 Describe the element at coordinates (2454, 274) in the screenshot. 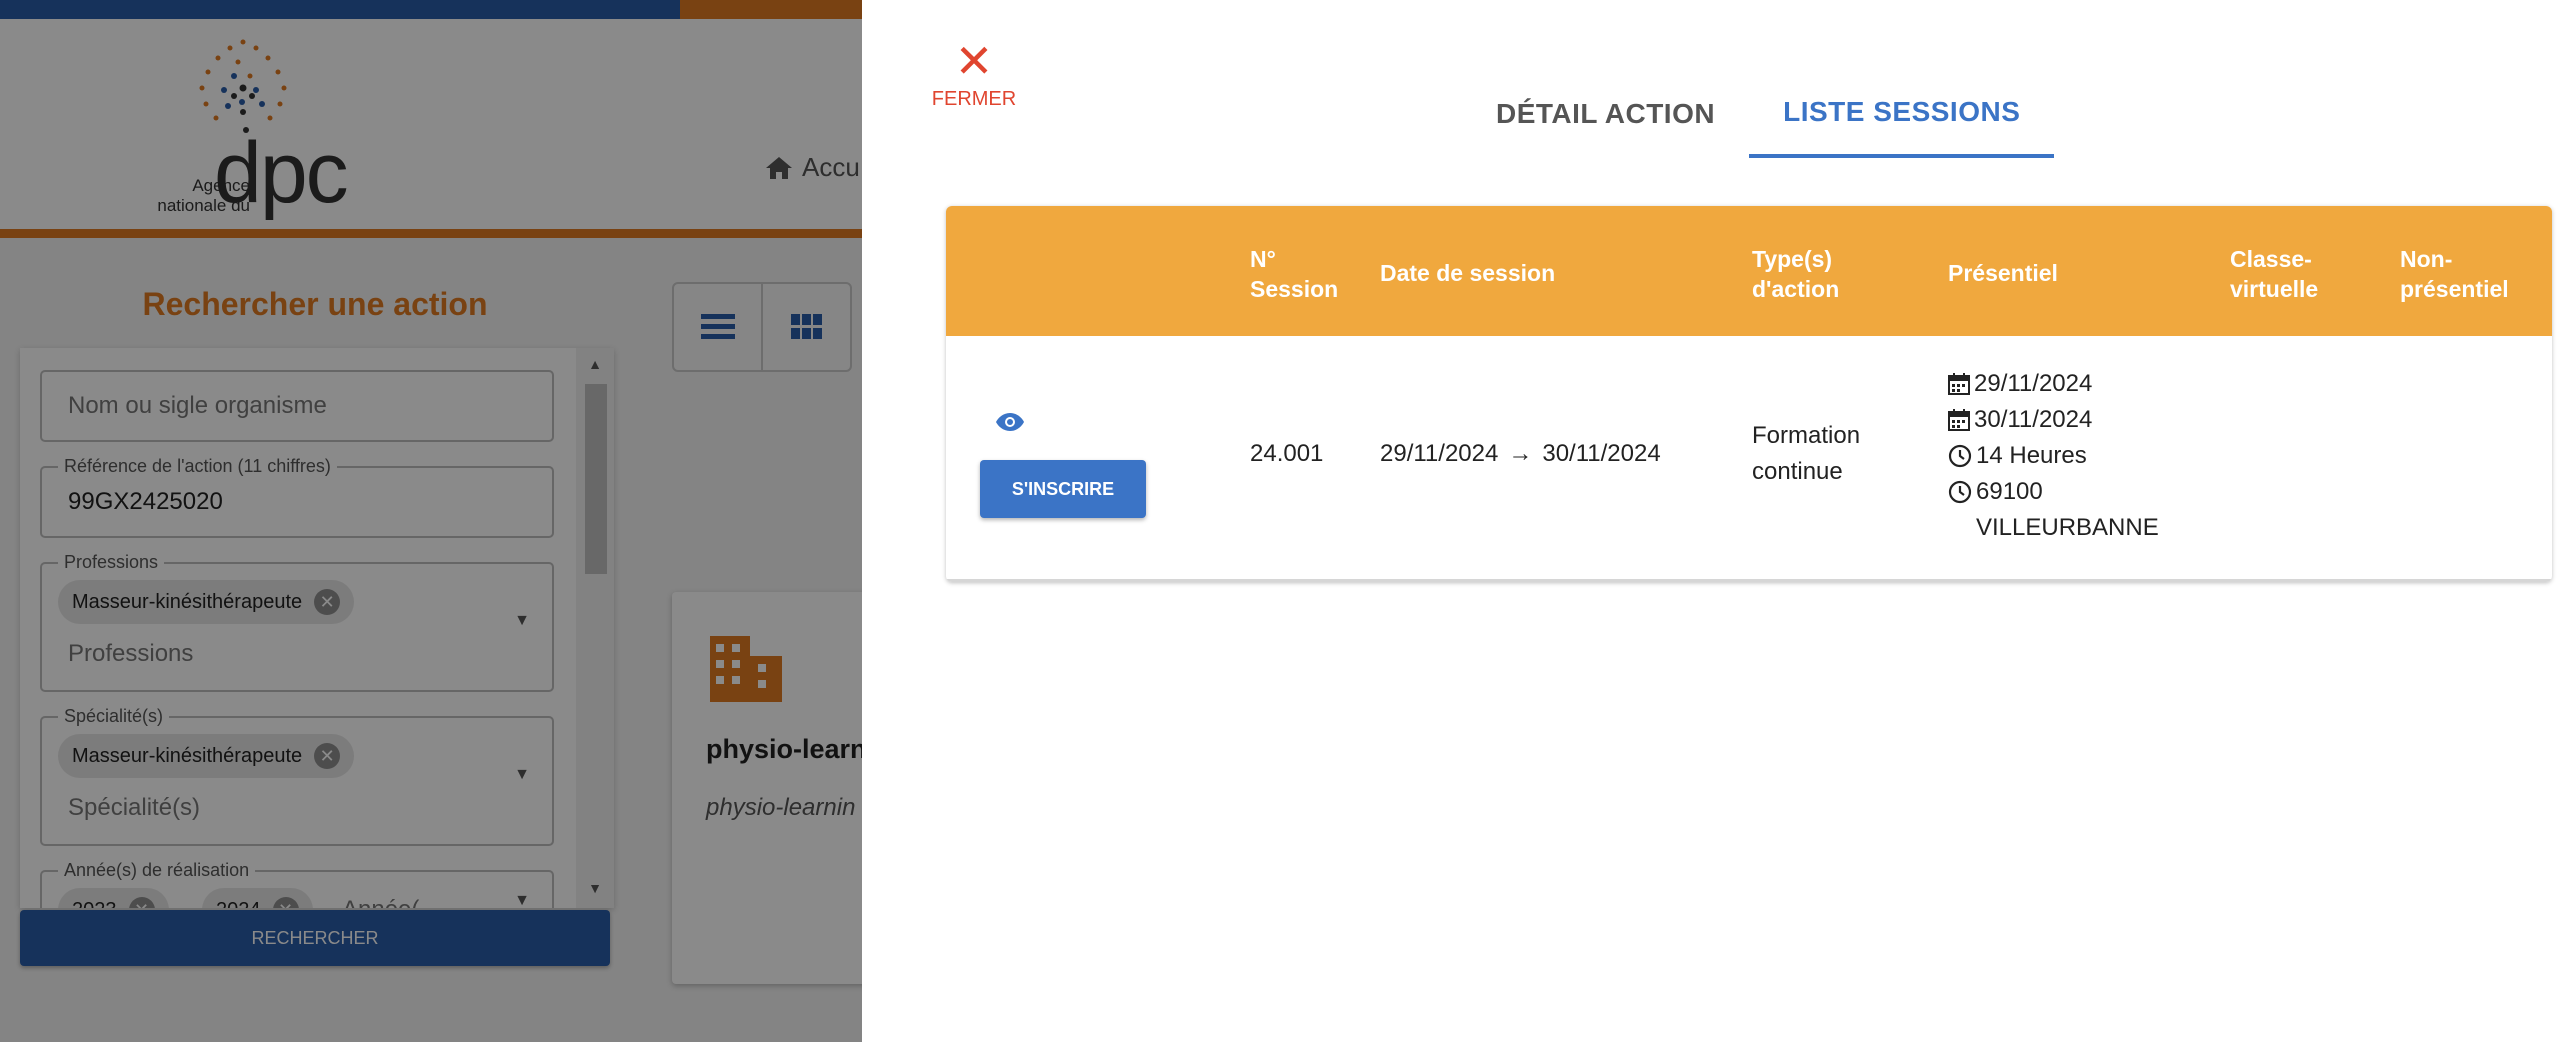

I see `header-non-presentiel: Non- présentiel` at that location.